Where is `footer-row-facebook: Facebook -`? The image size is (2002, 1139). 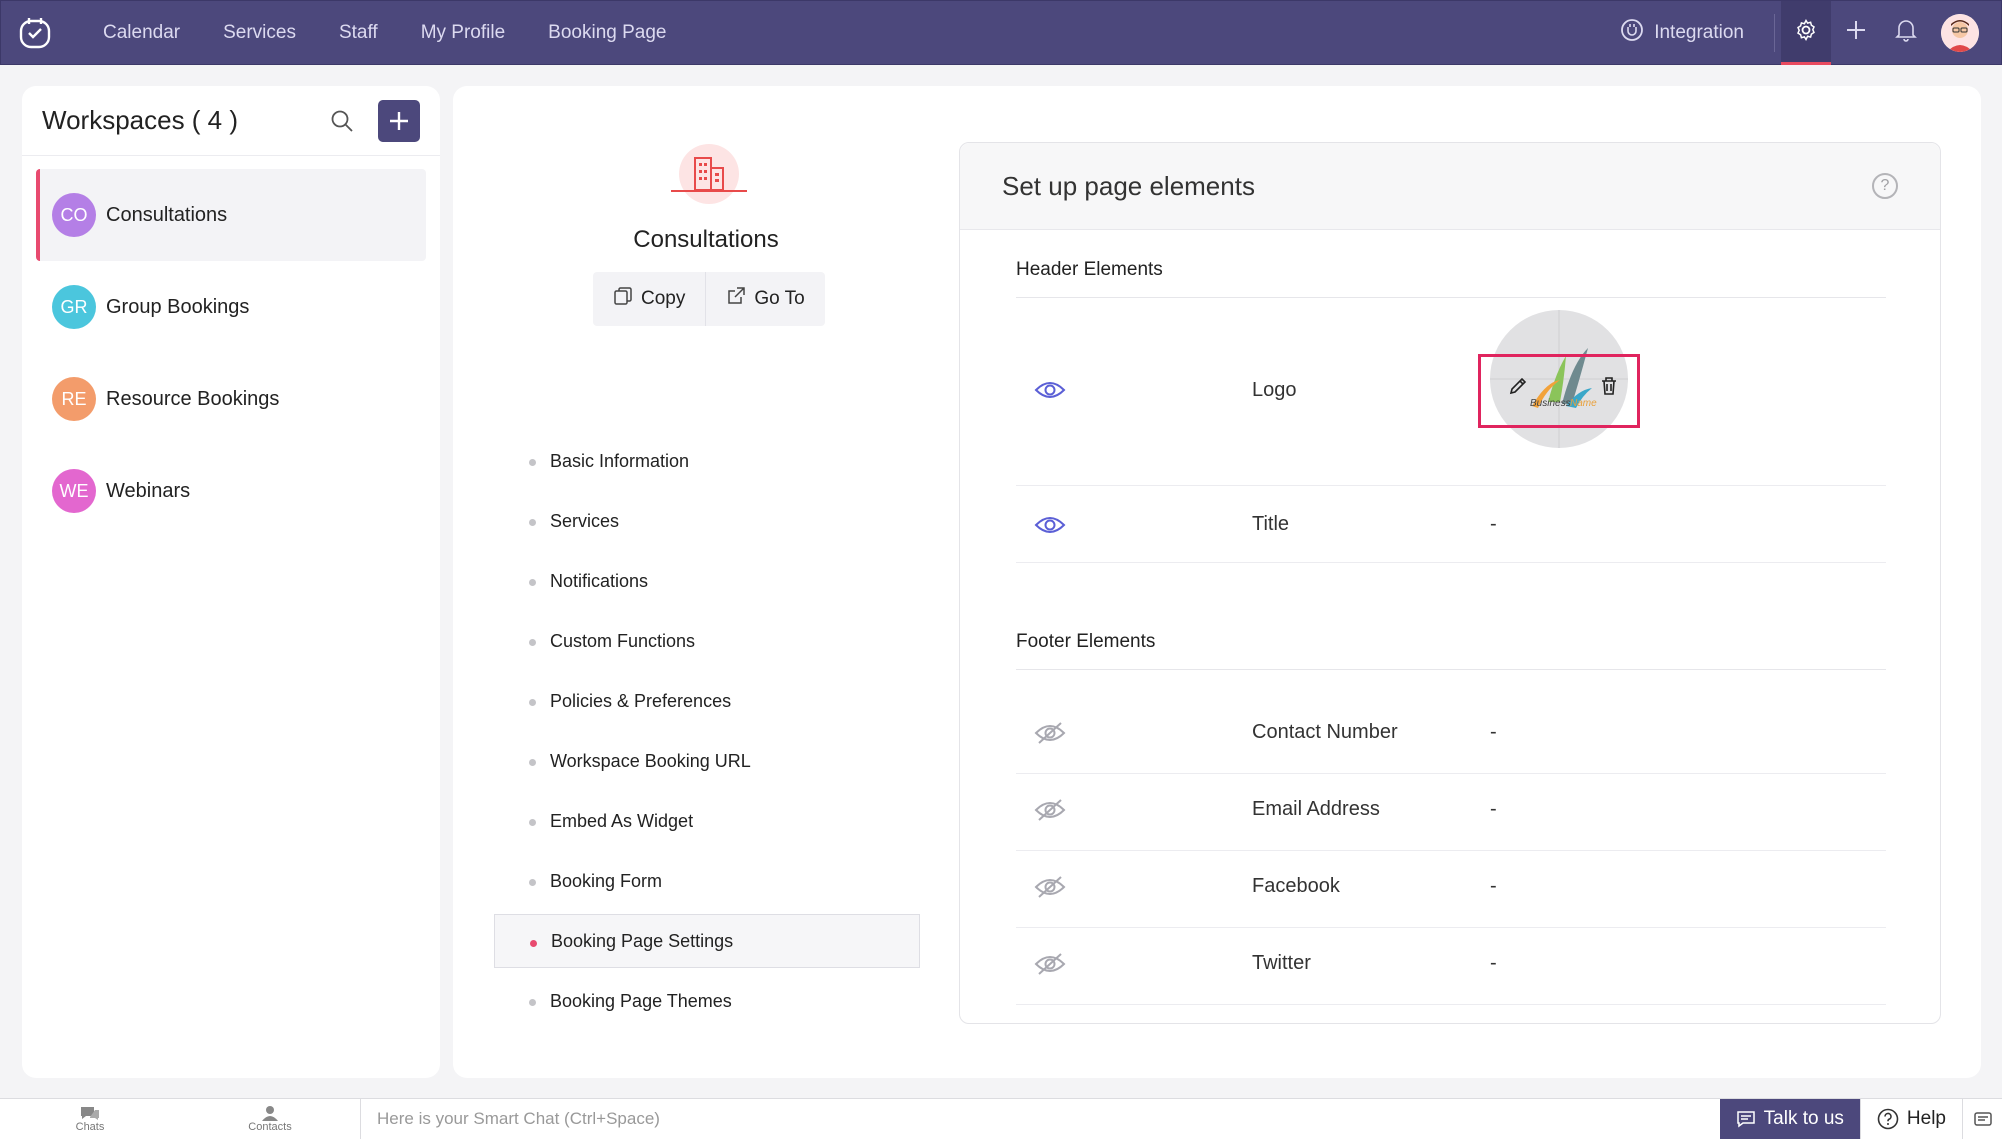 footer-row-facebook: Facebook - is located at coordinates (1451, 889).